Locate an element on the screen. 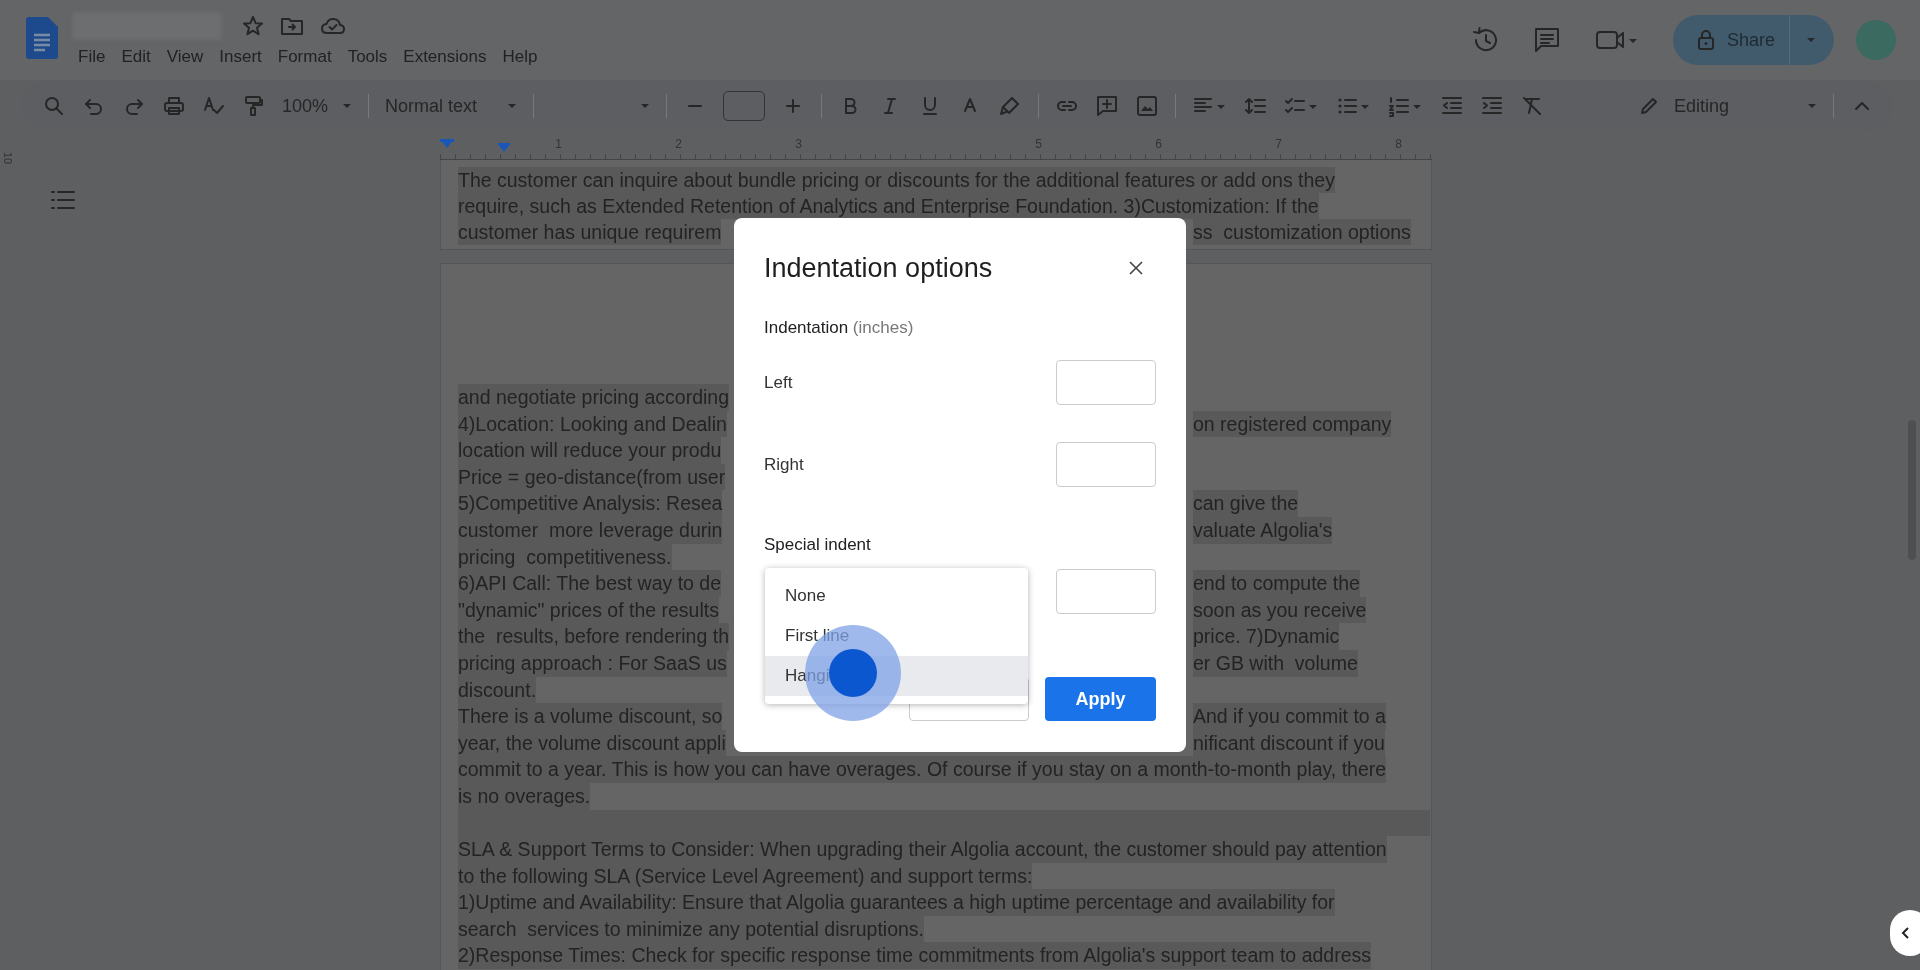 The width and height of the screenshot is (1920, 970). menu-item: Insert is located at coordinates (240, 57).